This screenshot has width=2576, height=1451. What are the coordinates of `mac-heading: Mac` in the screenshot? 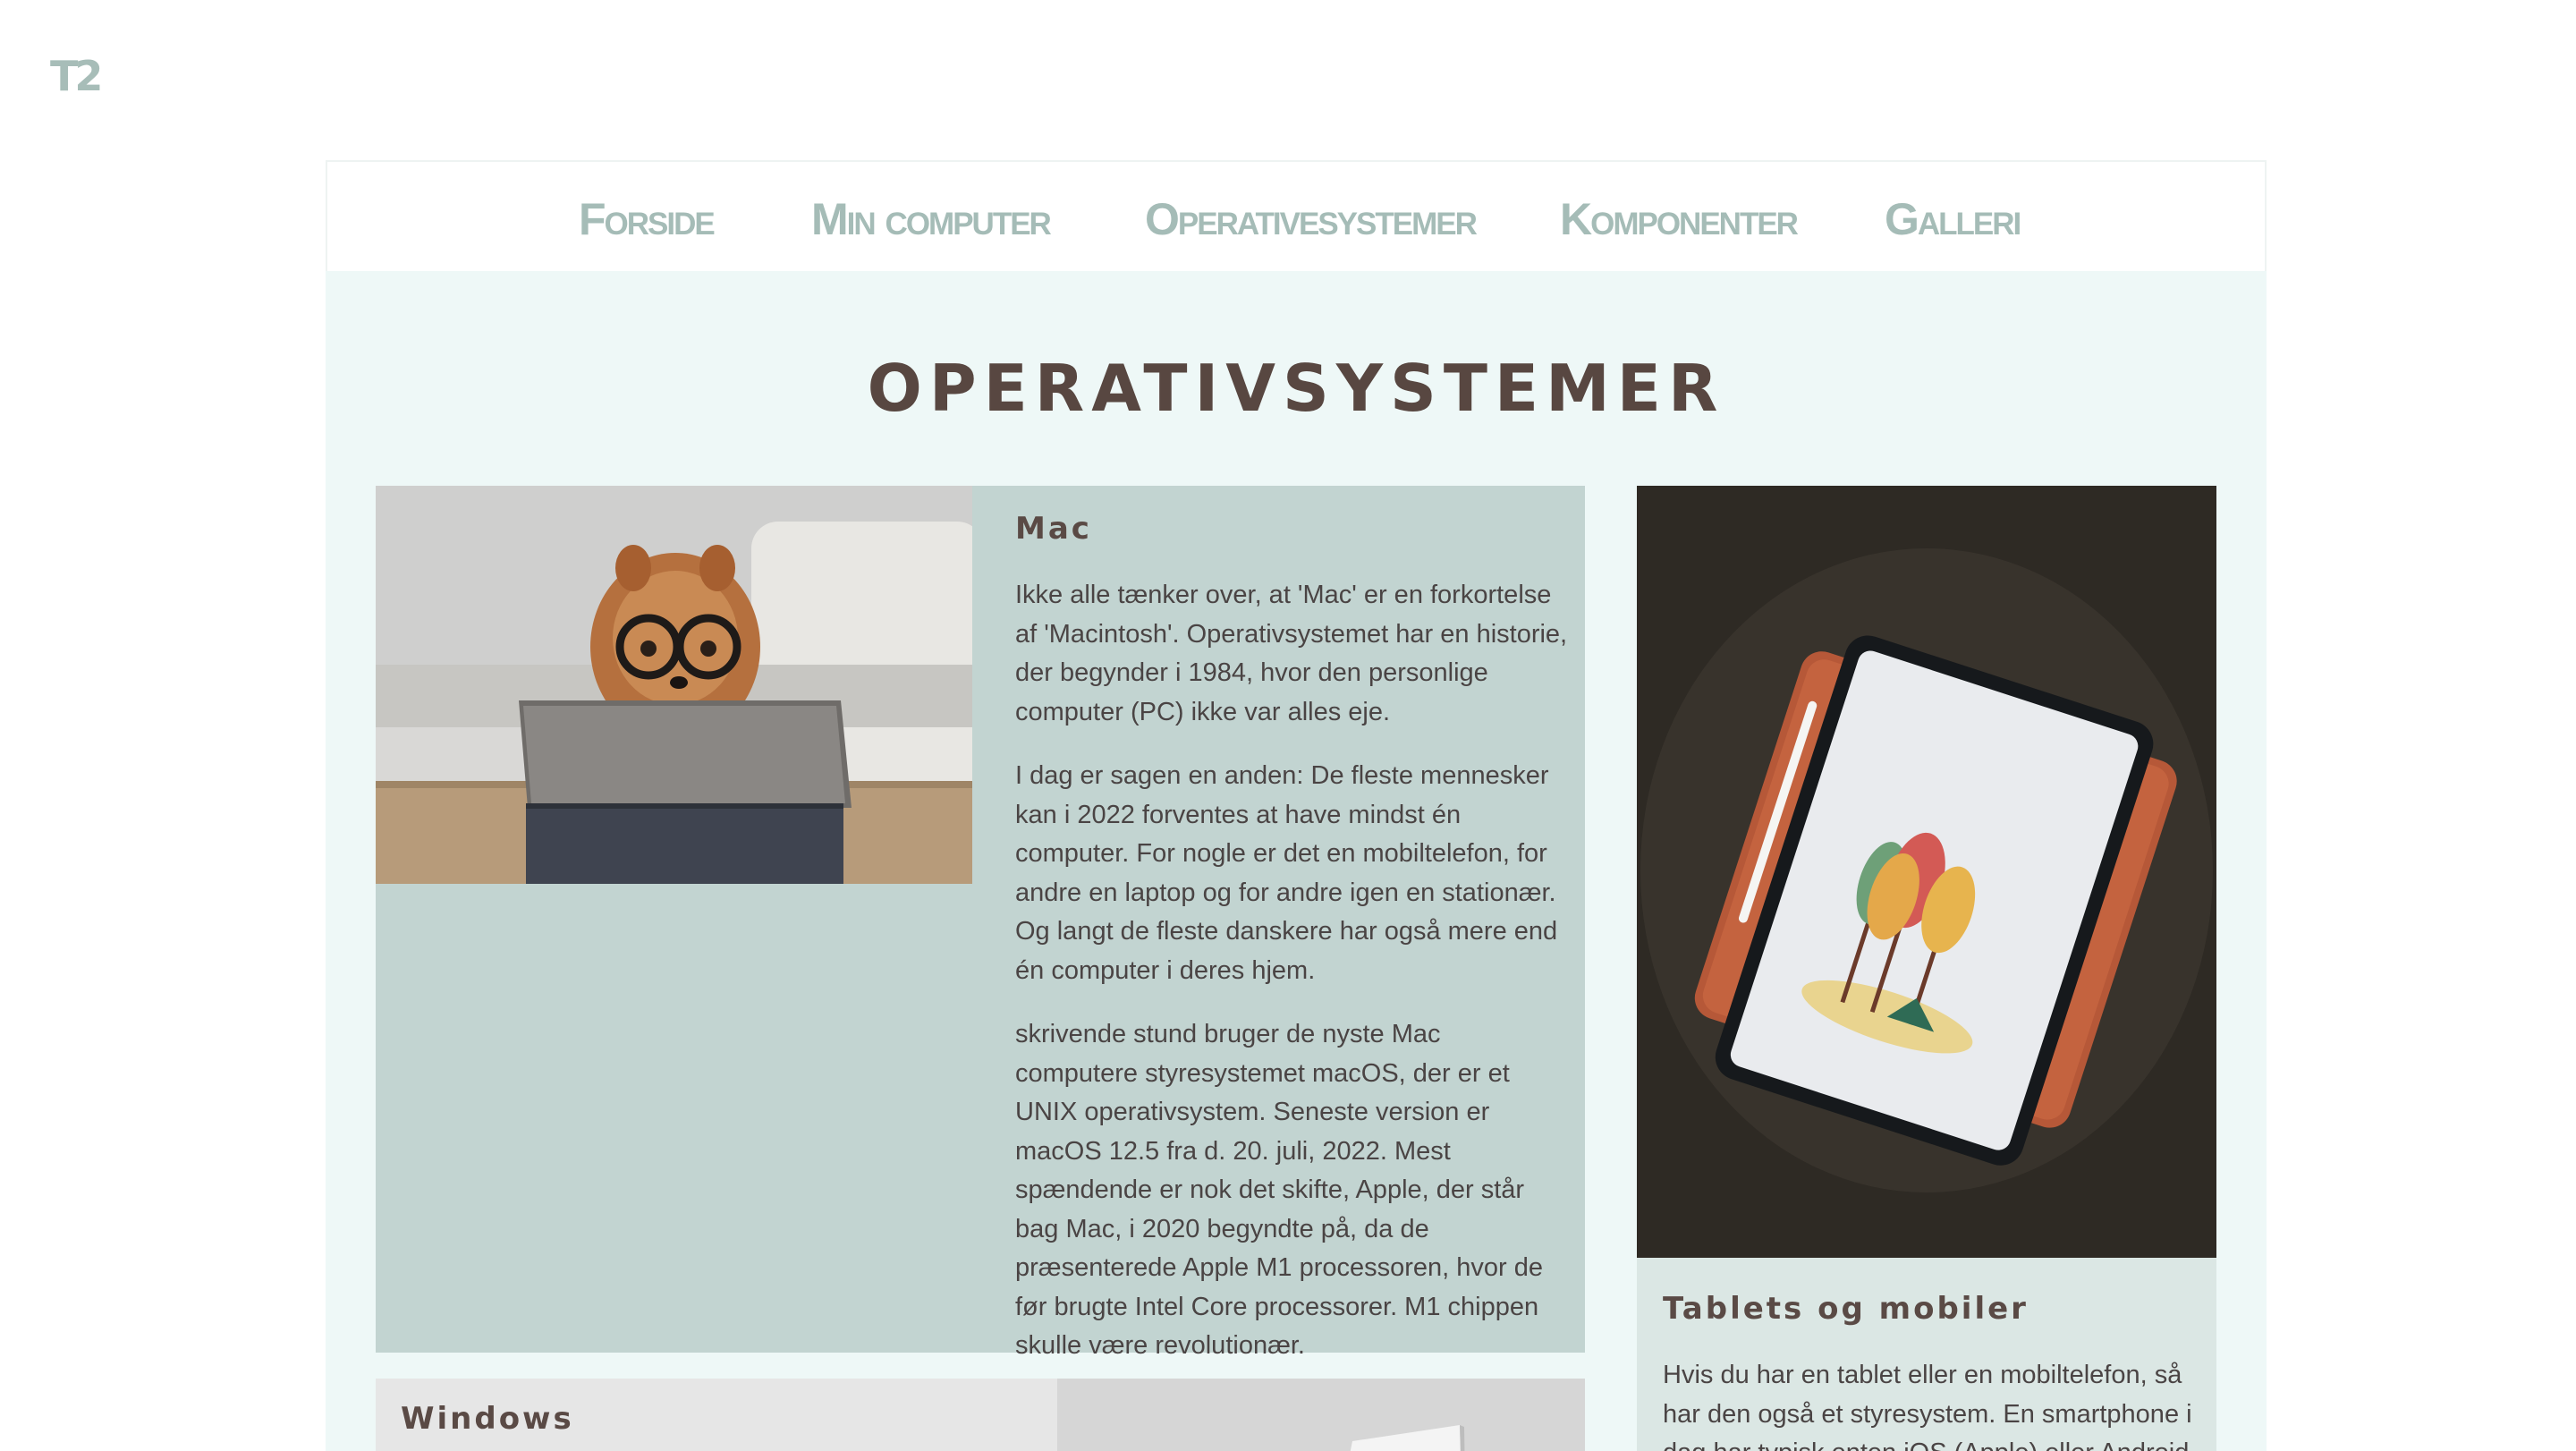 It's located at (1053, 529).